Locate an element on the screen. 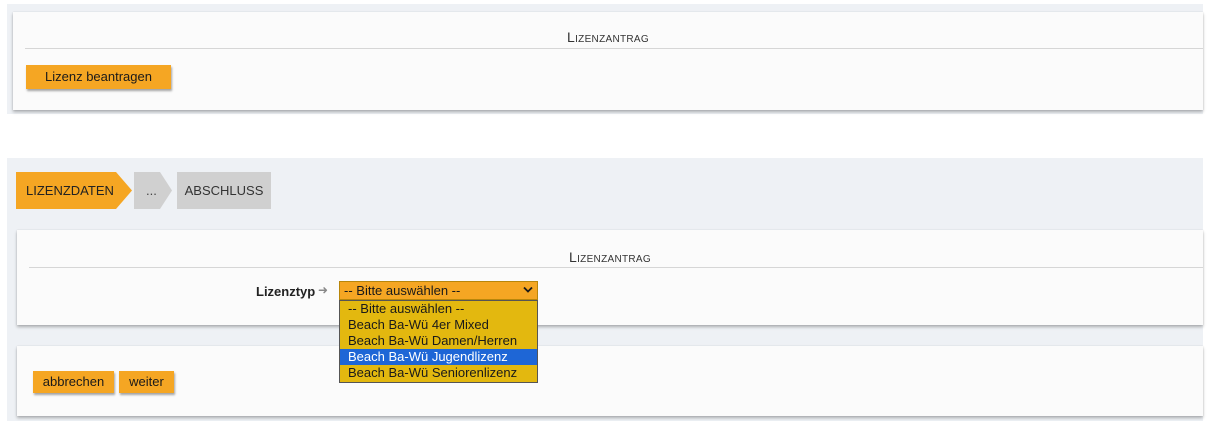 This screenshot has height=421, width=1212. select-value: -- Bitte auswählen -- is located at coordinates (402, 290).